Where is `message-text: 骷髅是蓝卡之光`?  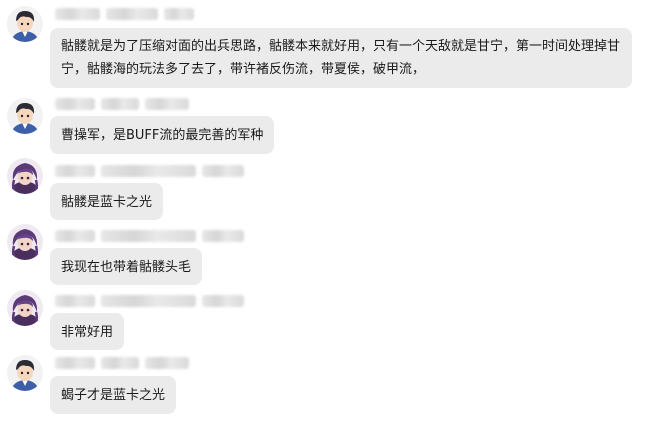 message-text: 骷髅是蓝卡之光 is located at coordinates (107, 202).